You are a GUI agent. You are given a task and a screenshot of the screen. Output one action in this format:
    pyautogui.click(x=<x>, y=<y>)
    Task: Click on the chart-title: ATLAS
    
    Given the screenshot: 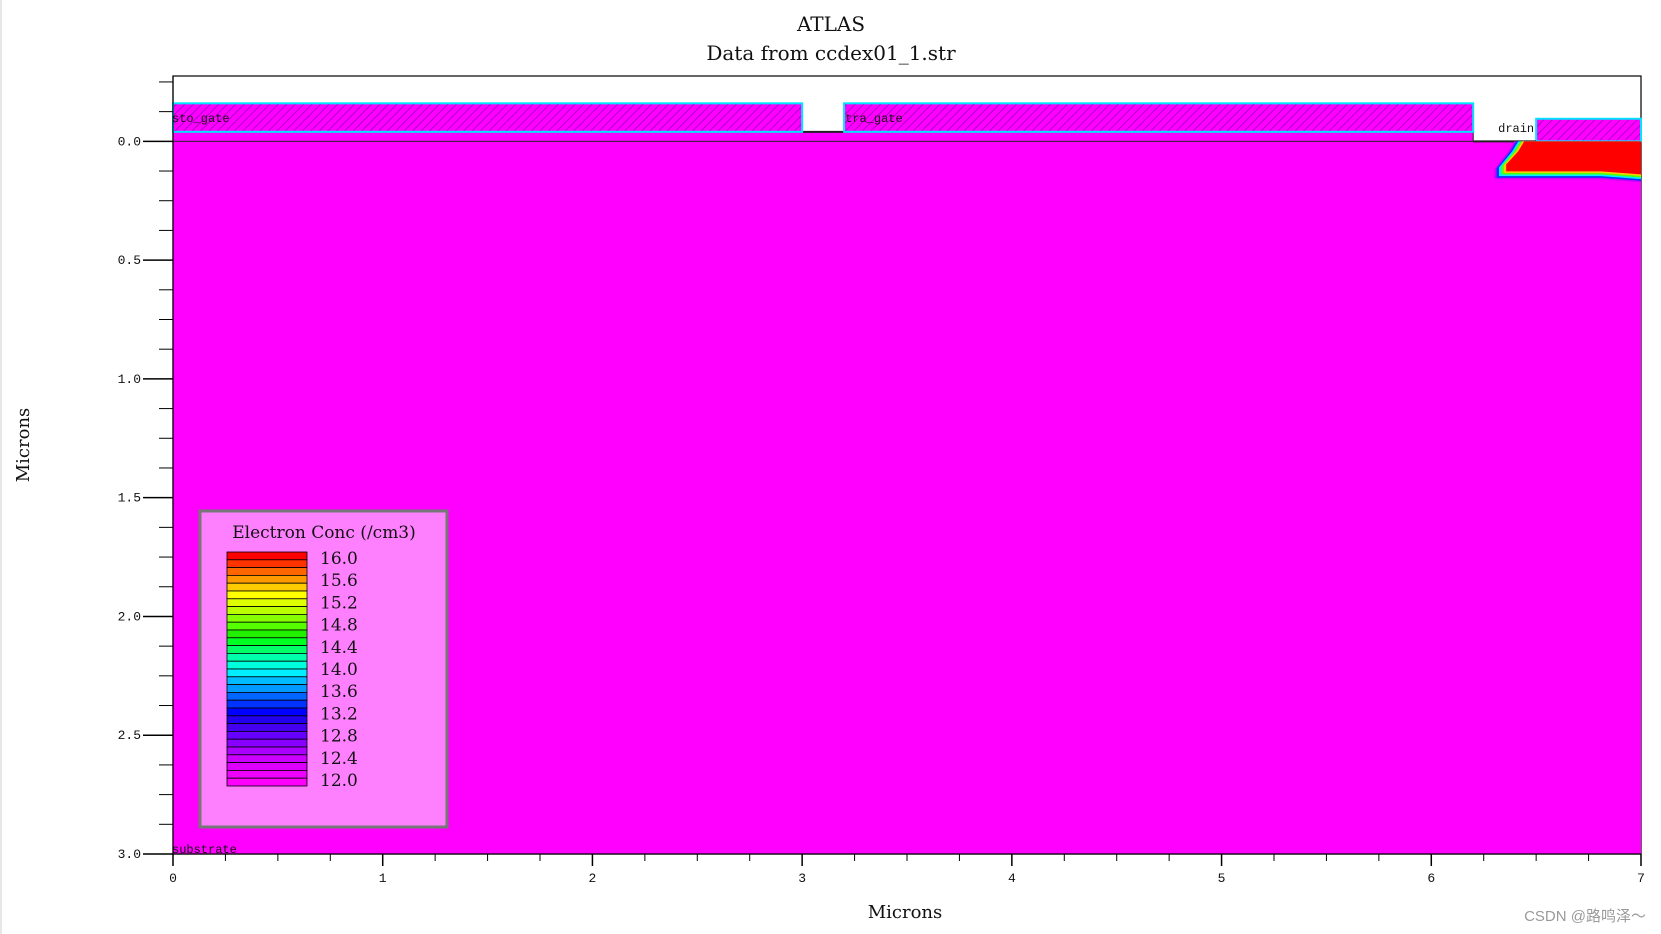 What is the action you would take?
    pyautogui.click(x=830, y=24)
    